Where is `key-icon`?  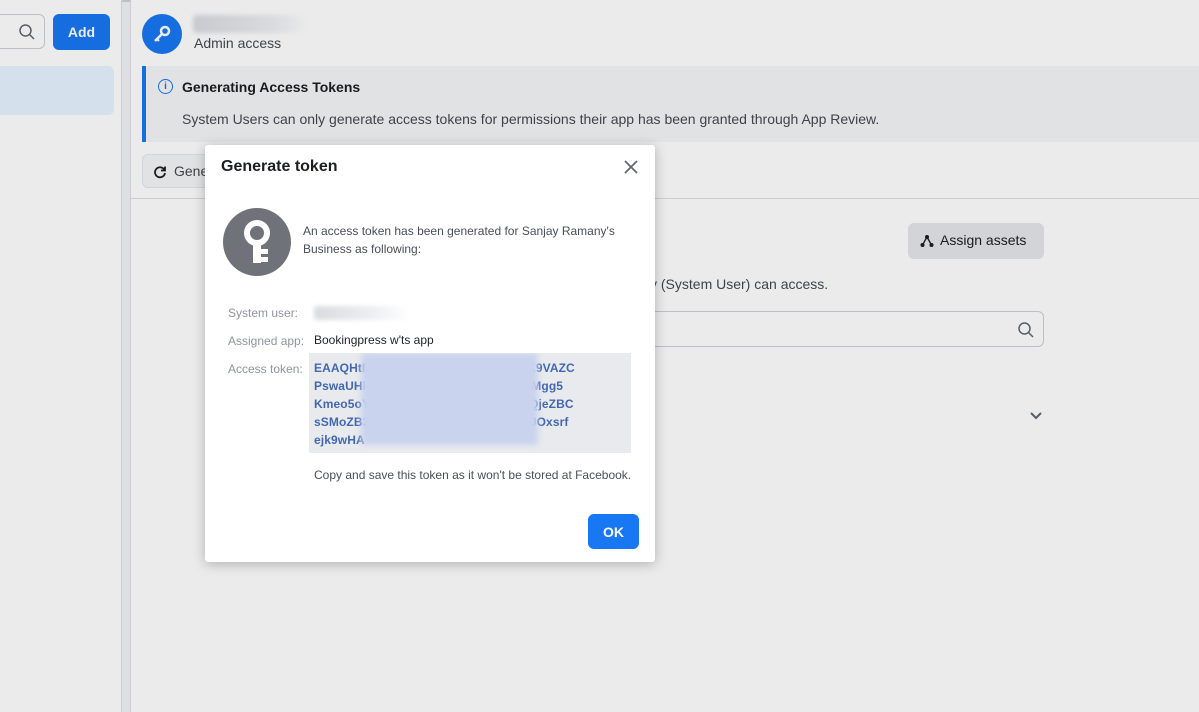
key-icon is located at coordinates (257, 242).